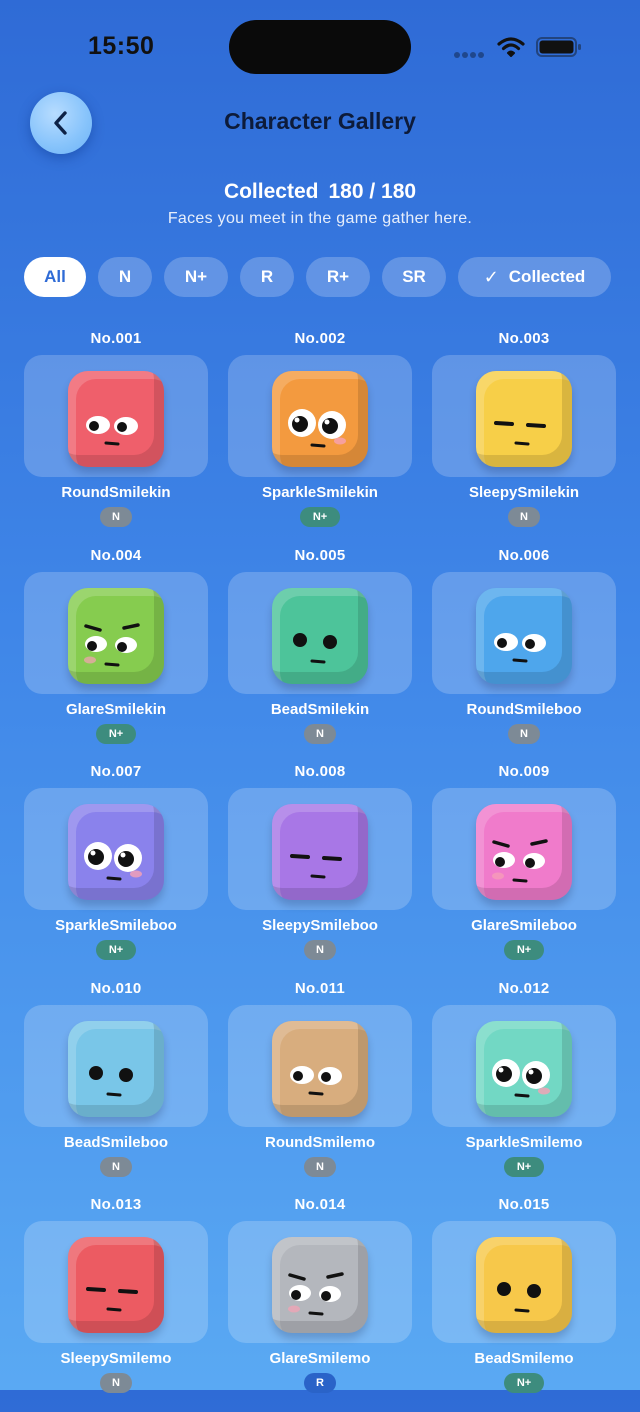 The image size is (640, 1412). I want to click on filter-chip-r: R, so click(267, 277).